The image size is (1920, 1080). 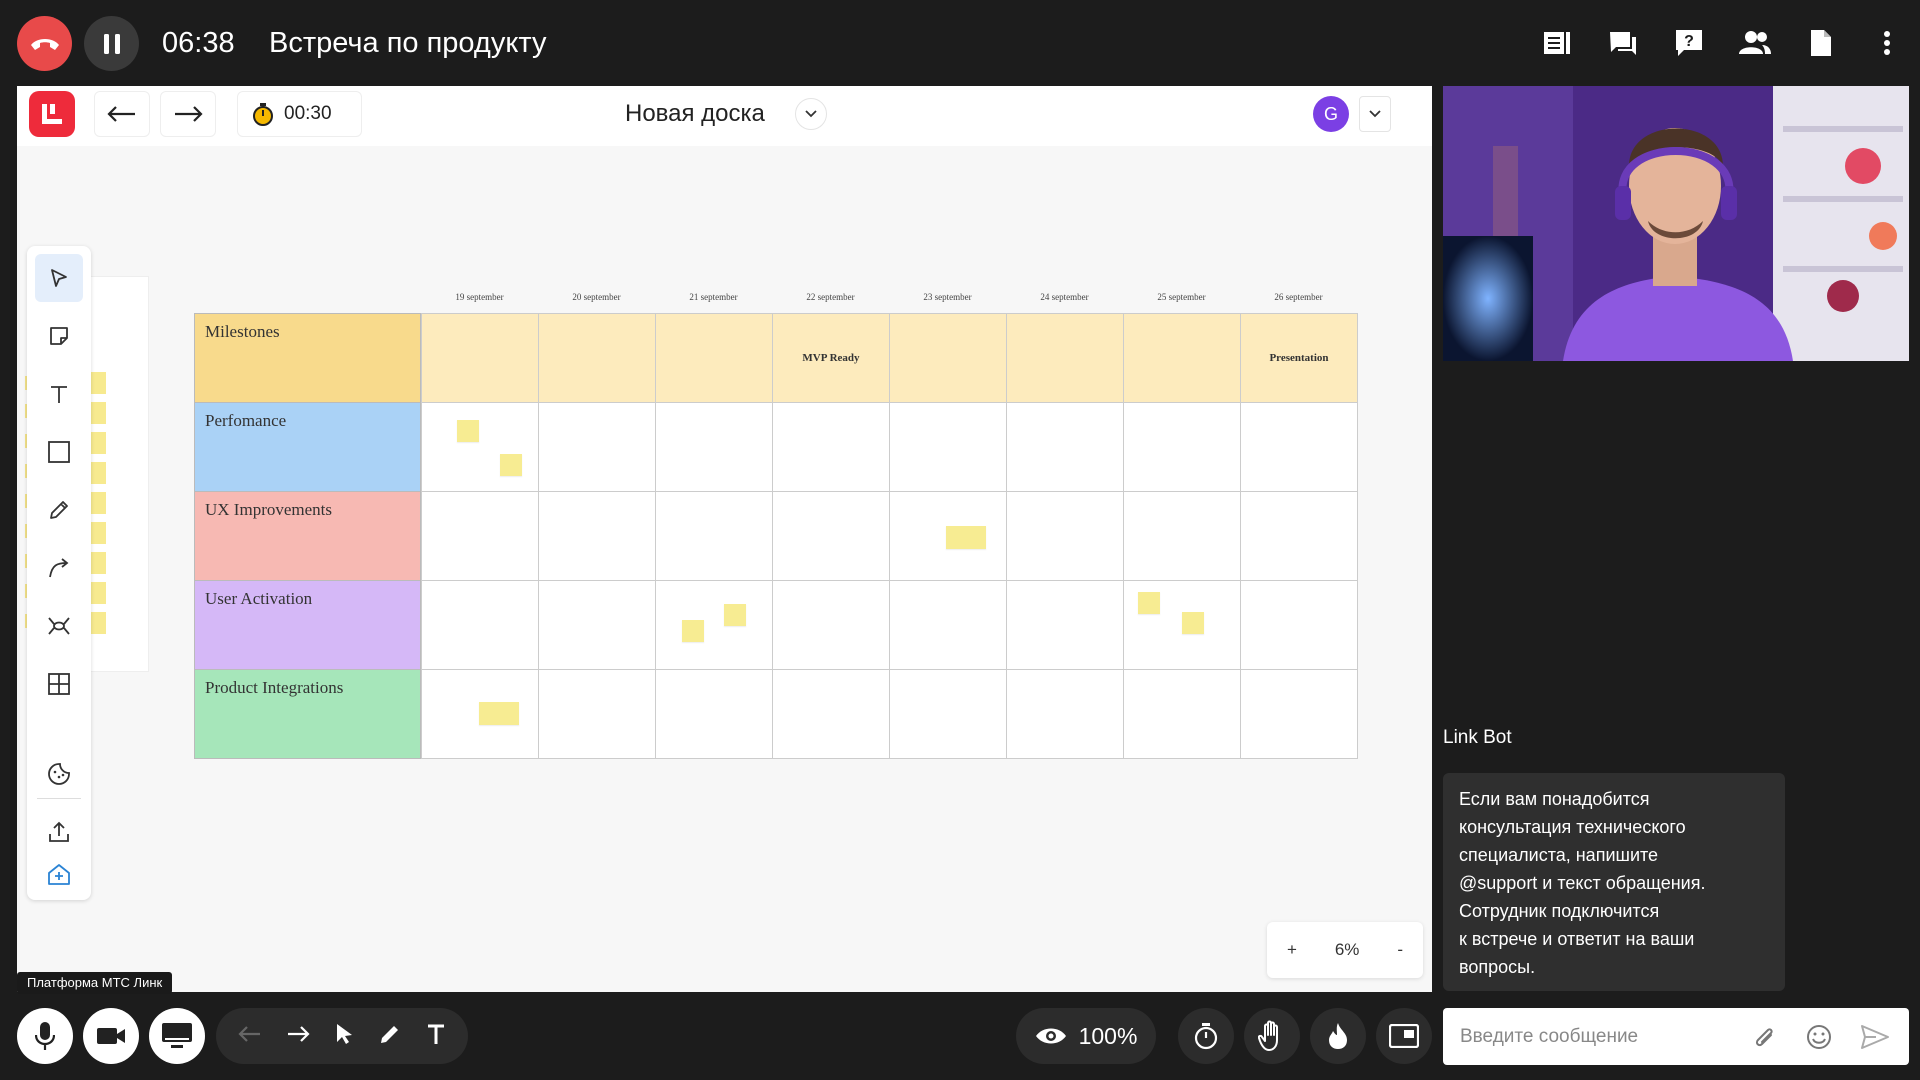 I want to click on layout-button, so click(x=1404, y=1036).